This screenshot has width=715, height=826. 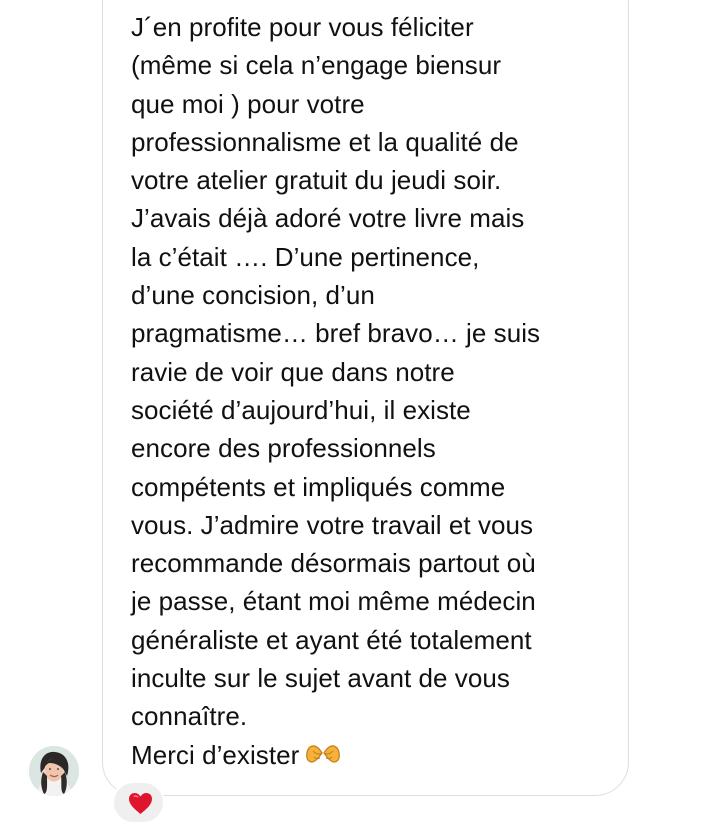 What do you see at coordinates (215, 754) in the screenshot?
I see `message-closing-text: Merci d’exister` at bounding box center [215, 754].